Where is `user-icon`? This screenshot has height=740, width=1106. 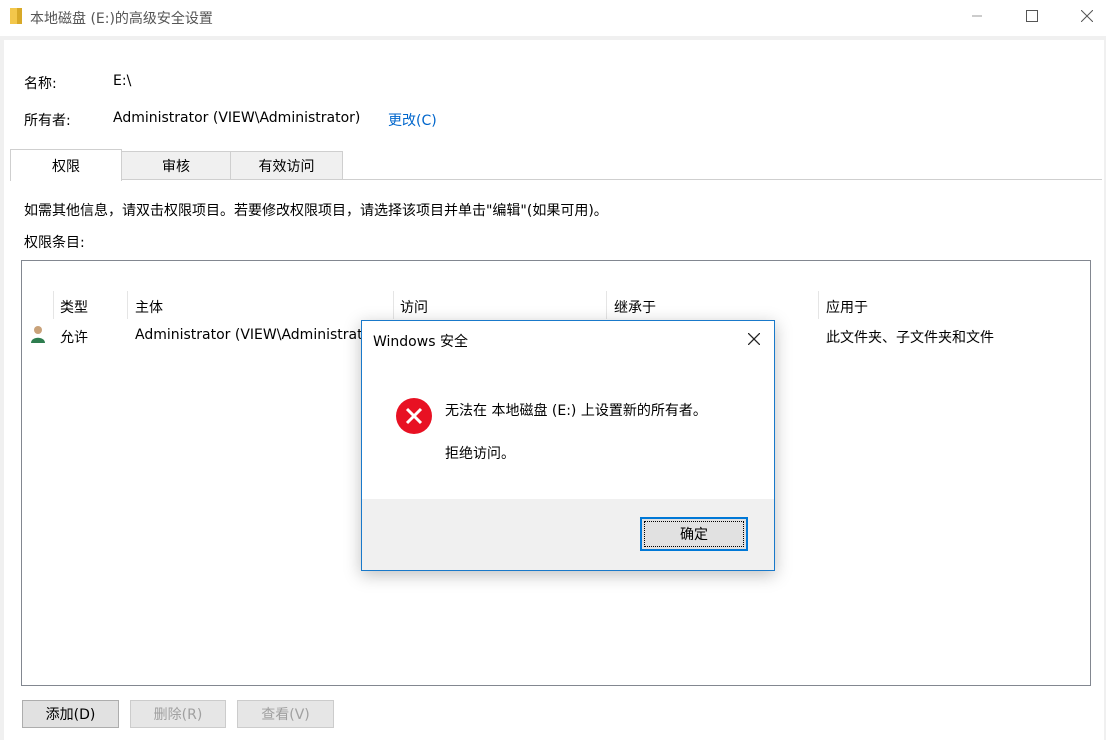
user-icon is located at coordinates (38, 334).